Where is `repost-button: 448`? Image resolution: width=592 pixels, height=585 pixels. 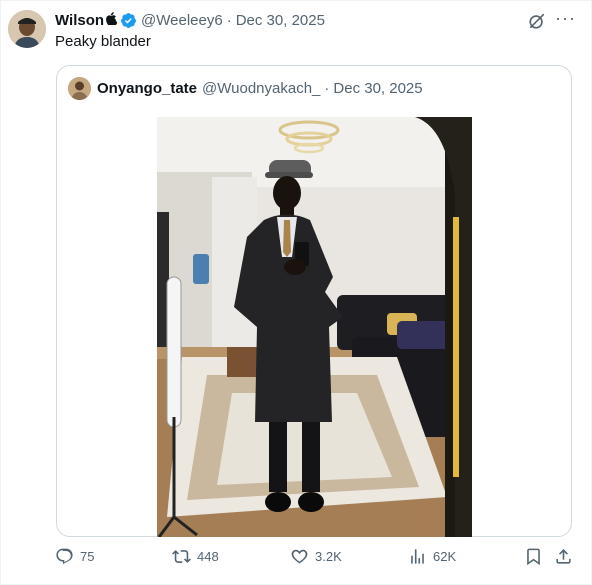 repost-button: 448 is located at coordinates (195, 556).